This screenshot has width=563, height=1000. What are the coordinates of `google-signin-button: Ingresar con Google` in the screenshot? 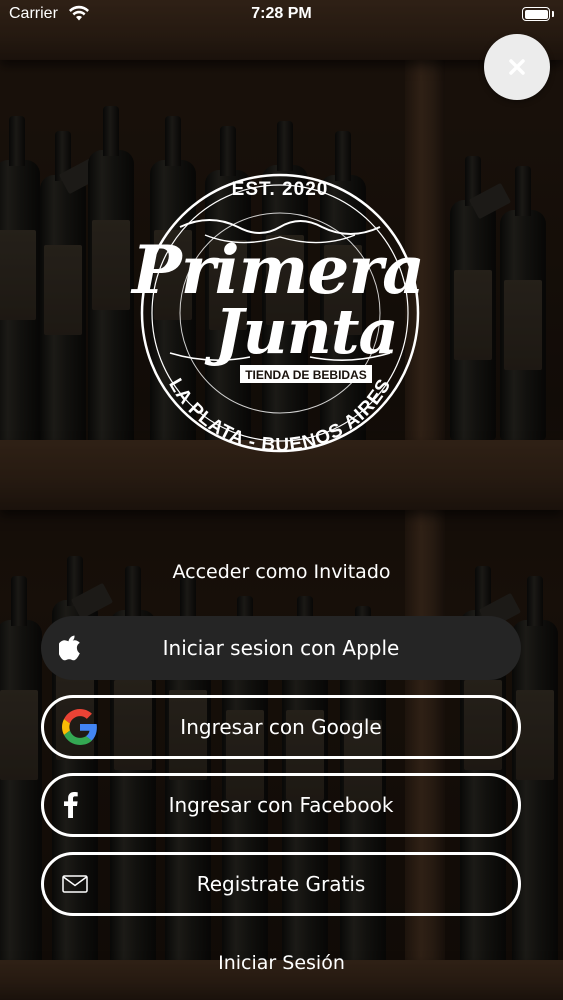 It's located at (281, 727).